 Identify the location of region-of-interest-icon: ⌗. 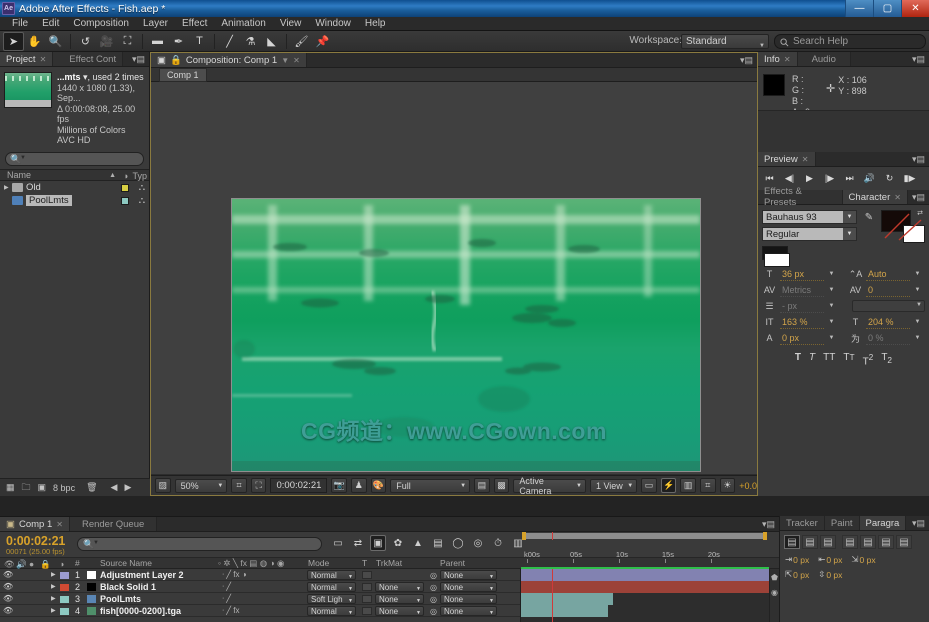
(239, 485).